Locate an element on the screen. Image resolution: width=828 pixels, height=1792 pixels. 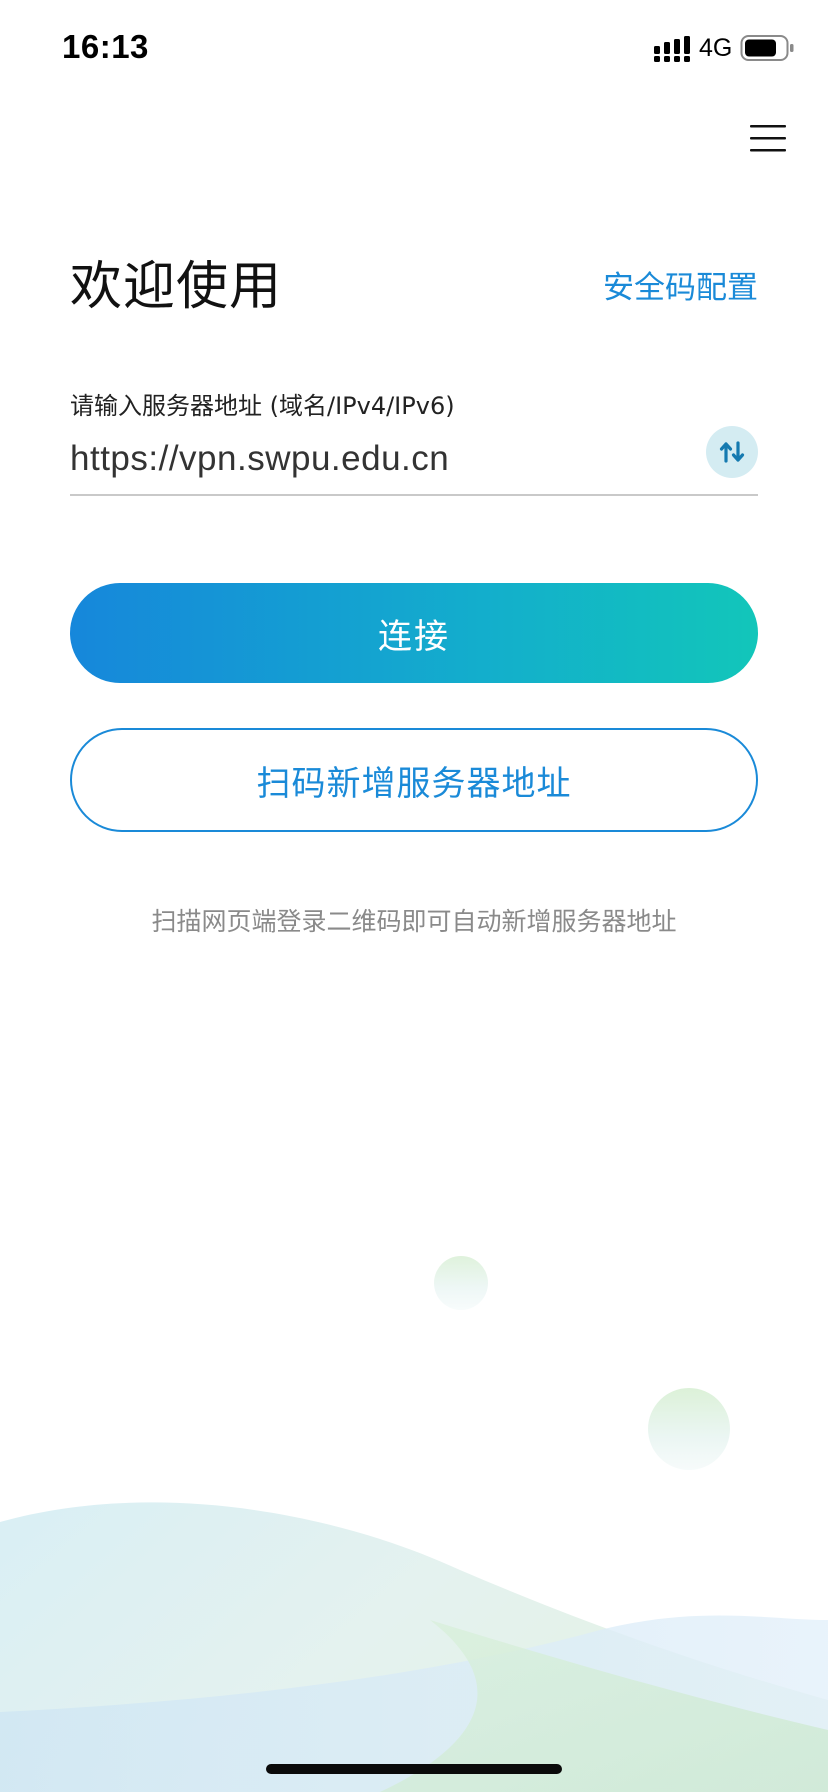
server-address-field is located at coordinates (414, 460).